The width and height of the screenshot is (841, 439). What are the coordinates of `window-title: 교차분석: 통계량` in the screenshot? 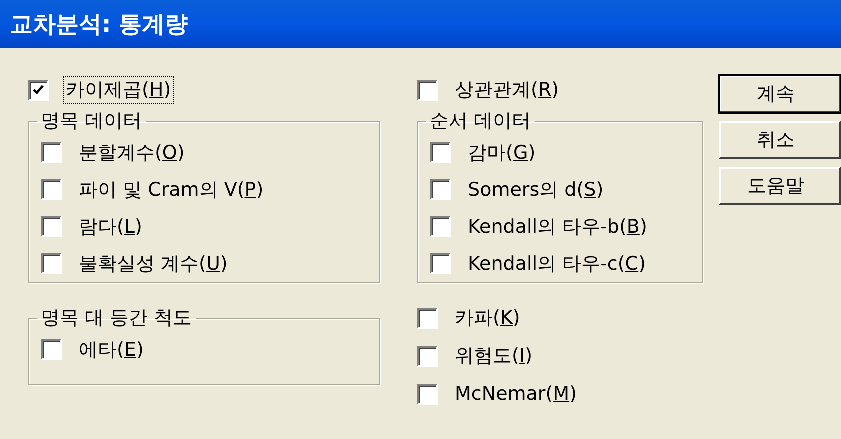 It's located at (99, 25).